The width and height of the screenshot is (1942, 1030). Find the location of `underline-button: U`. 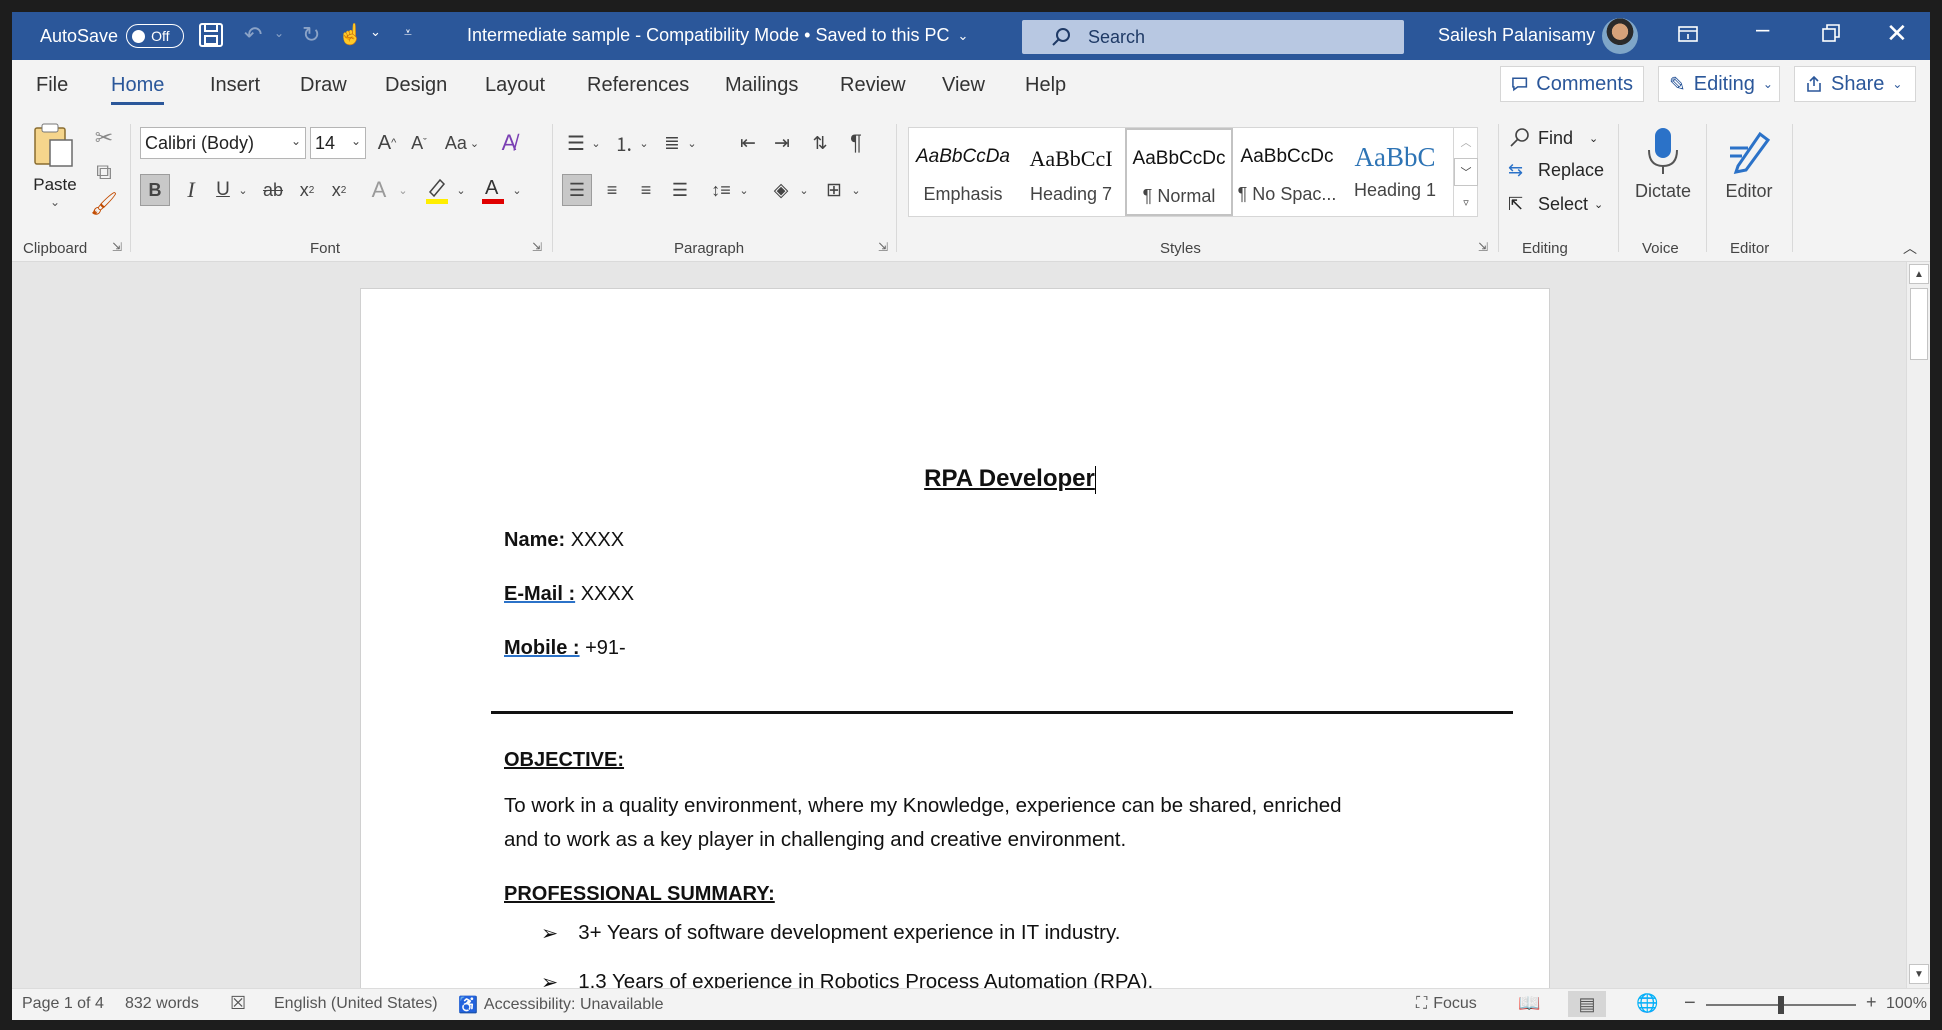

underline-button: U is located at coordinates (223, 190).